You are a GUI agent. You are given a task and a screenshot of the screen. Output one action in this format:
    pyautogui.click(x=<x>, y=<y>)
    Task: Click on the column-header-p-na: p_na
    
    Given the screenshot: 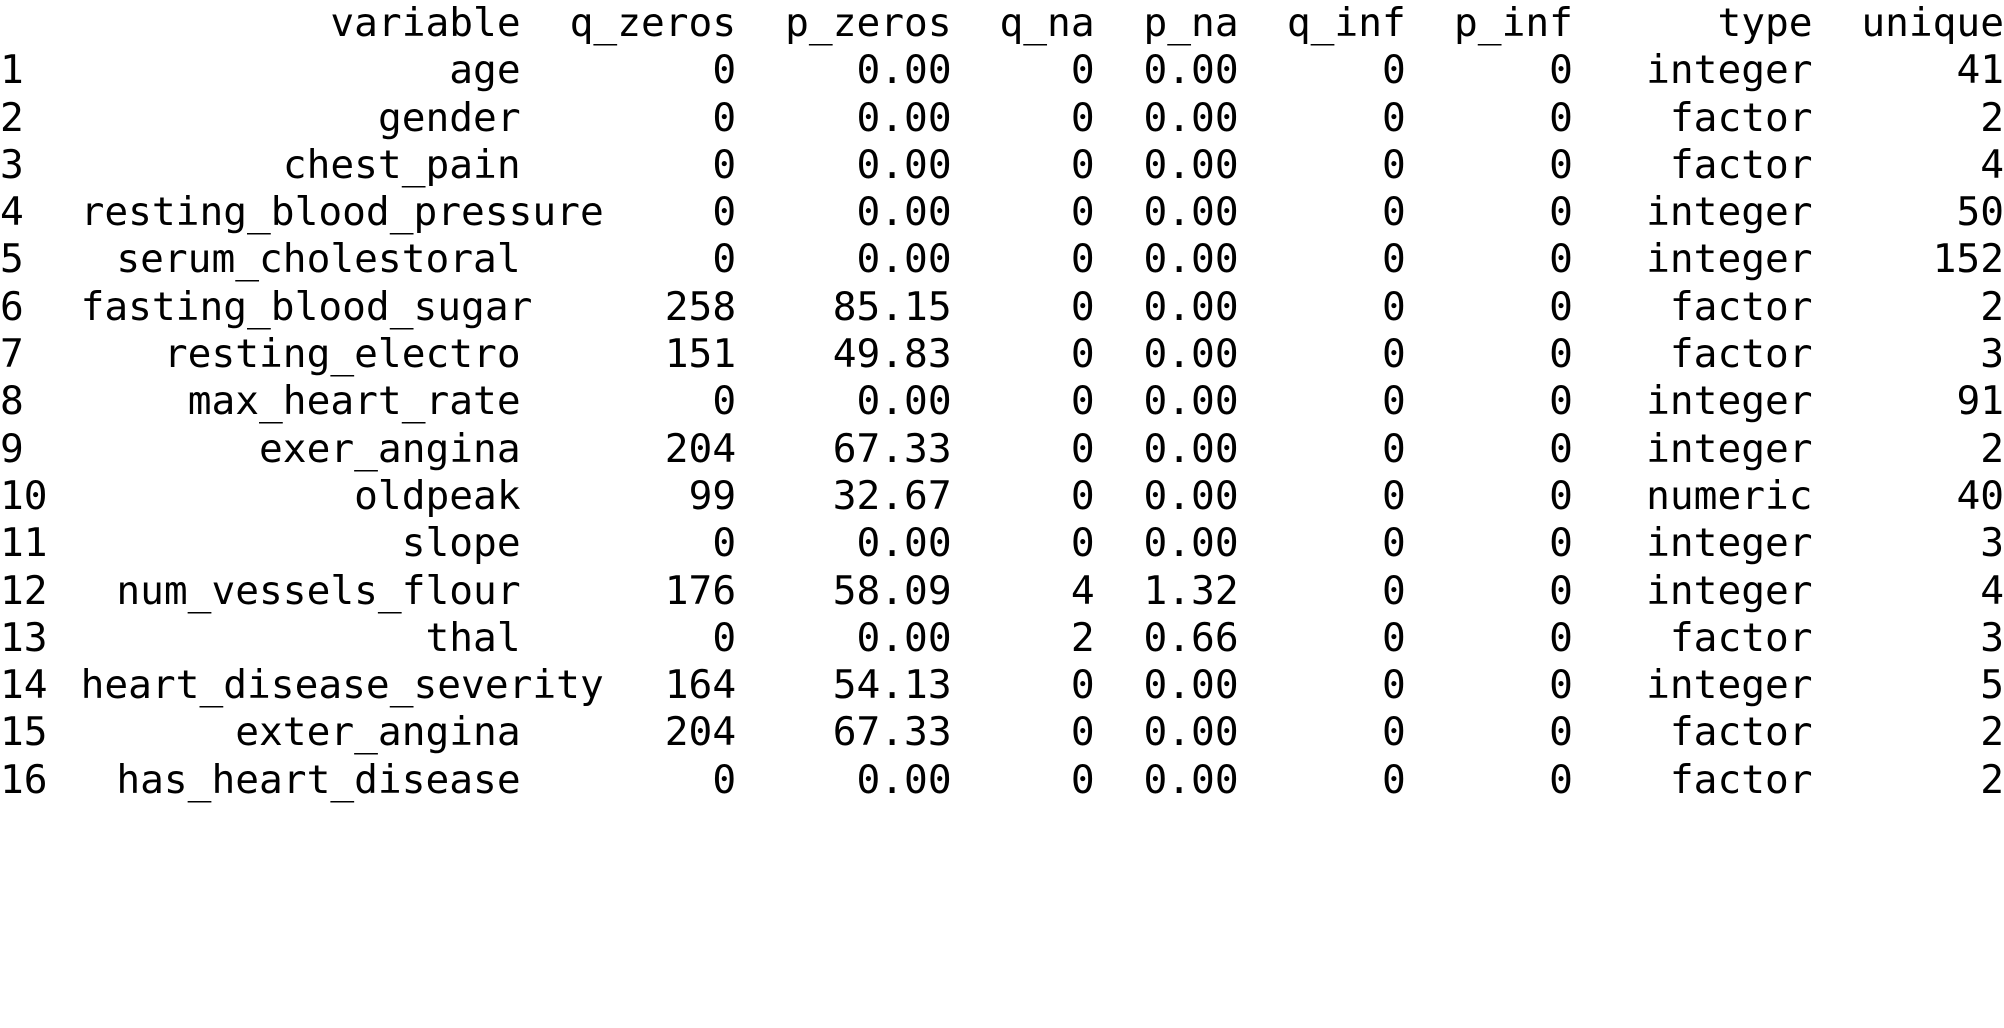 What is the action you would take?
    pyautogui.click(x=1191, y=23)
    